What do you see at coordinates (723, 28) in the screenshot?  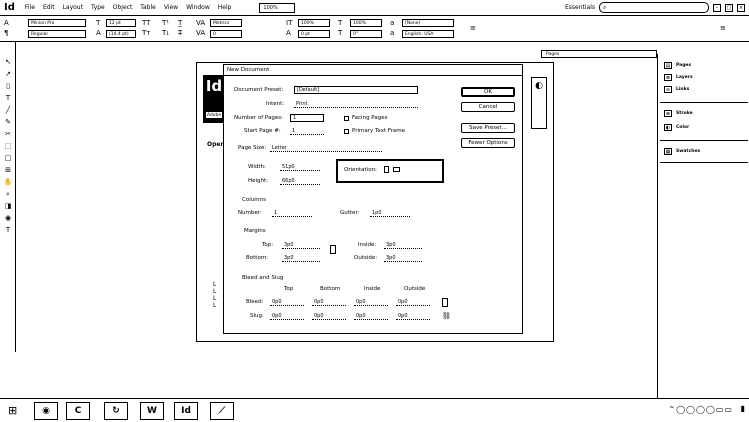 I see `panel-menu-icon: ≡` at bounding box center [723, 28].